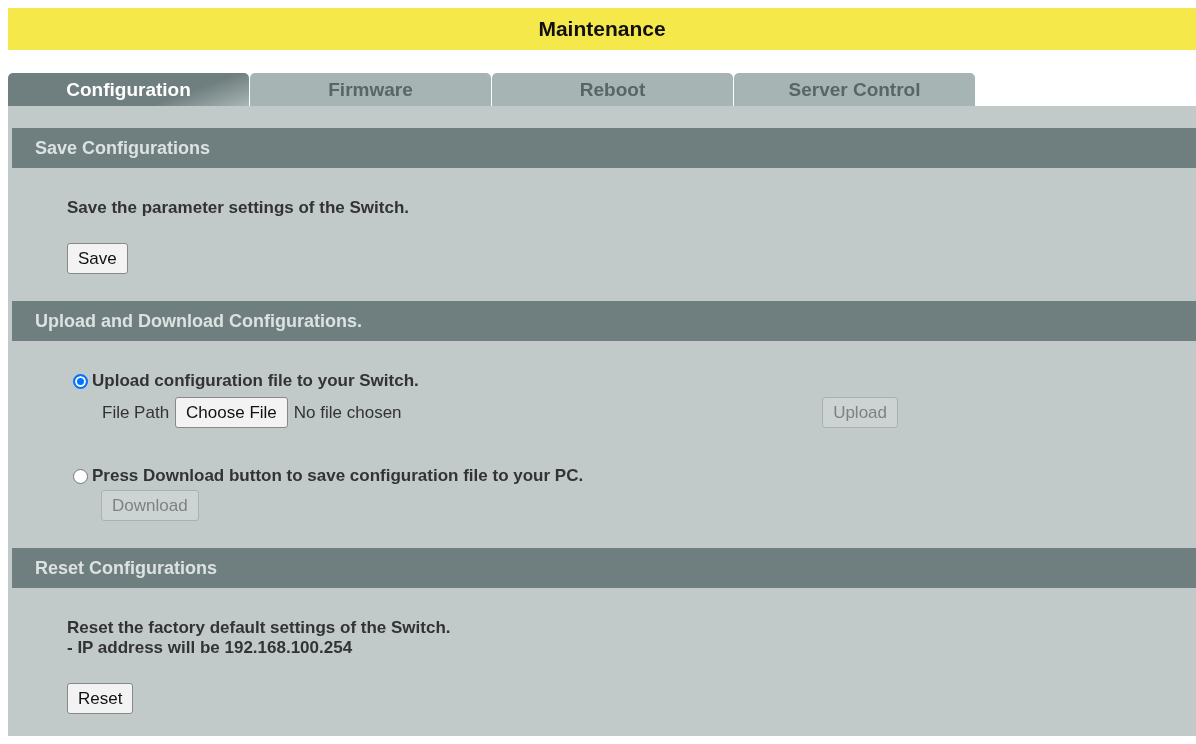 This screenshot has height=744, width=1196. What do you see at coordinates (255, 381) in the screenshot?
I see `radio-label: Upload configuration file to your Switch.` at bounding box center [255, 381].